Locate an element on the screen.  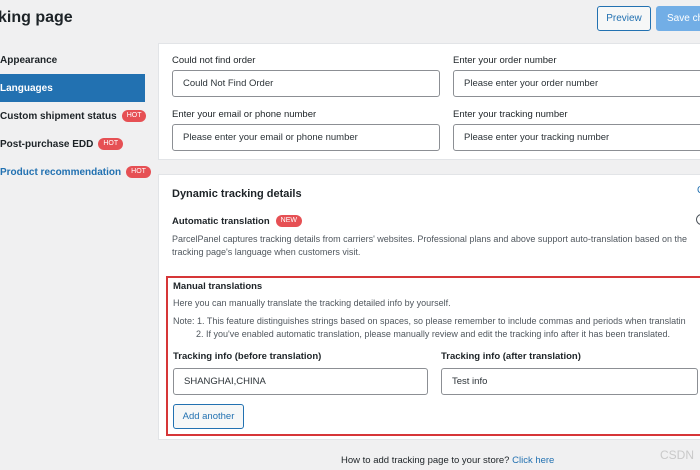
sidebar-item-label: Appearance is located at coordinates (29, 60).